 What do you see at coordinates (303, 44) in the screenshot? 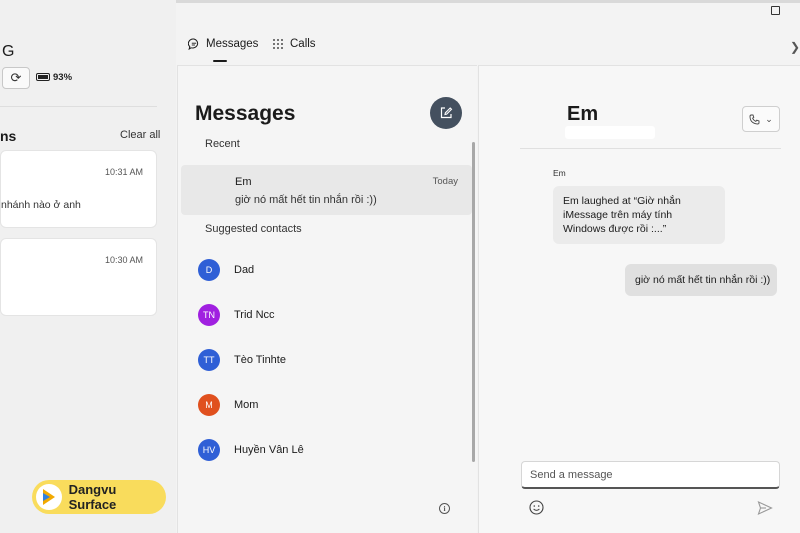
I see `tab-calls-label: Calls` at bounding box center [303, 44].